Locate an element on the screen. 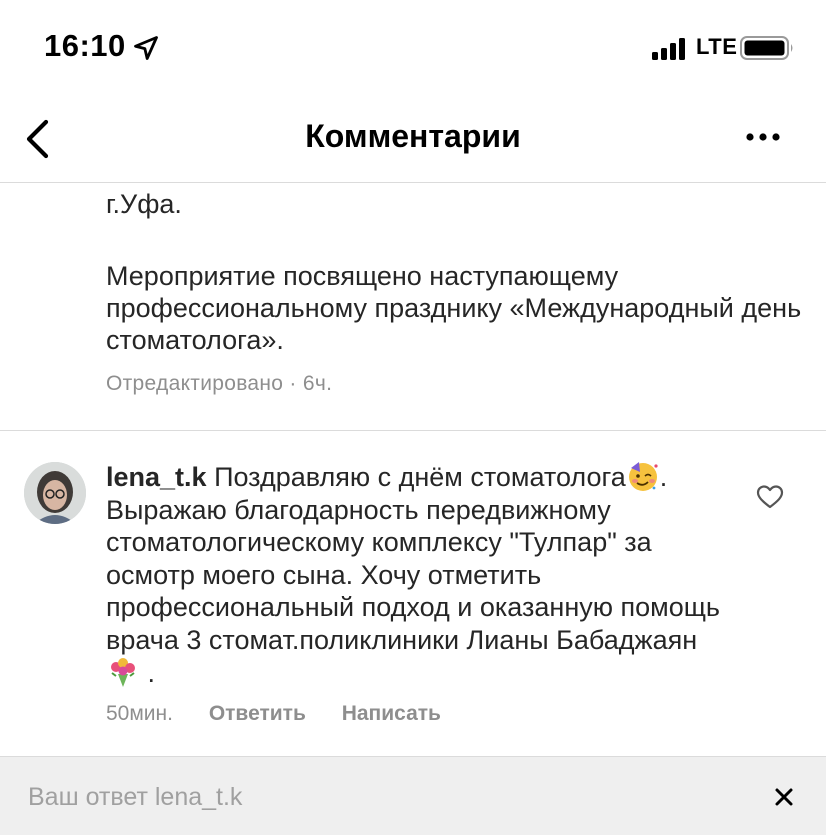 The image size is (826, 835). reply-button: Ответить is located at coordinates (257, 713).